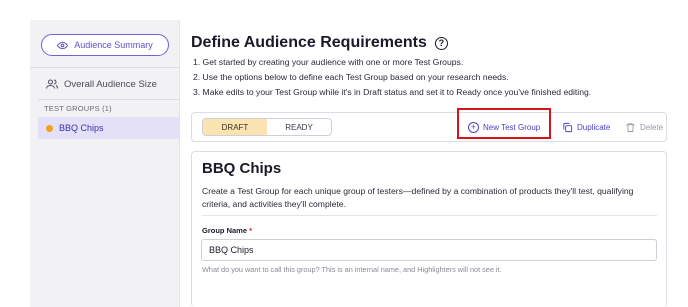 This screenshot has height=307, width=688. I want to click on test-group-title: BBQ Chips, so click(242, 168).